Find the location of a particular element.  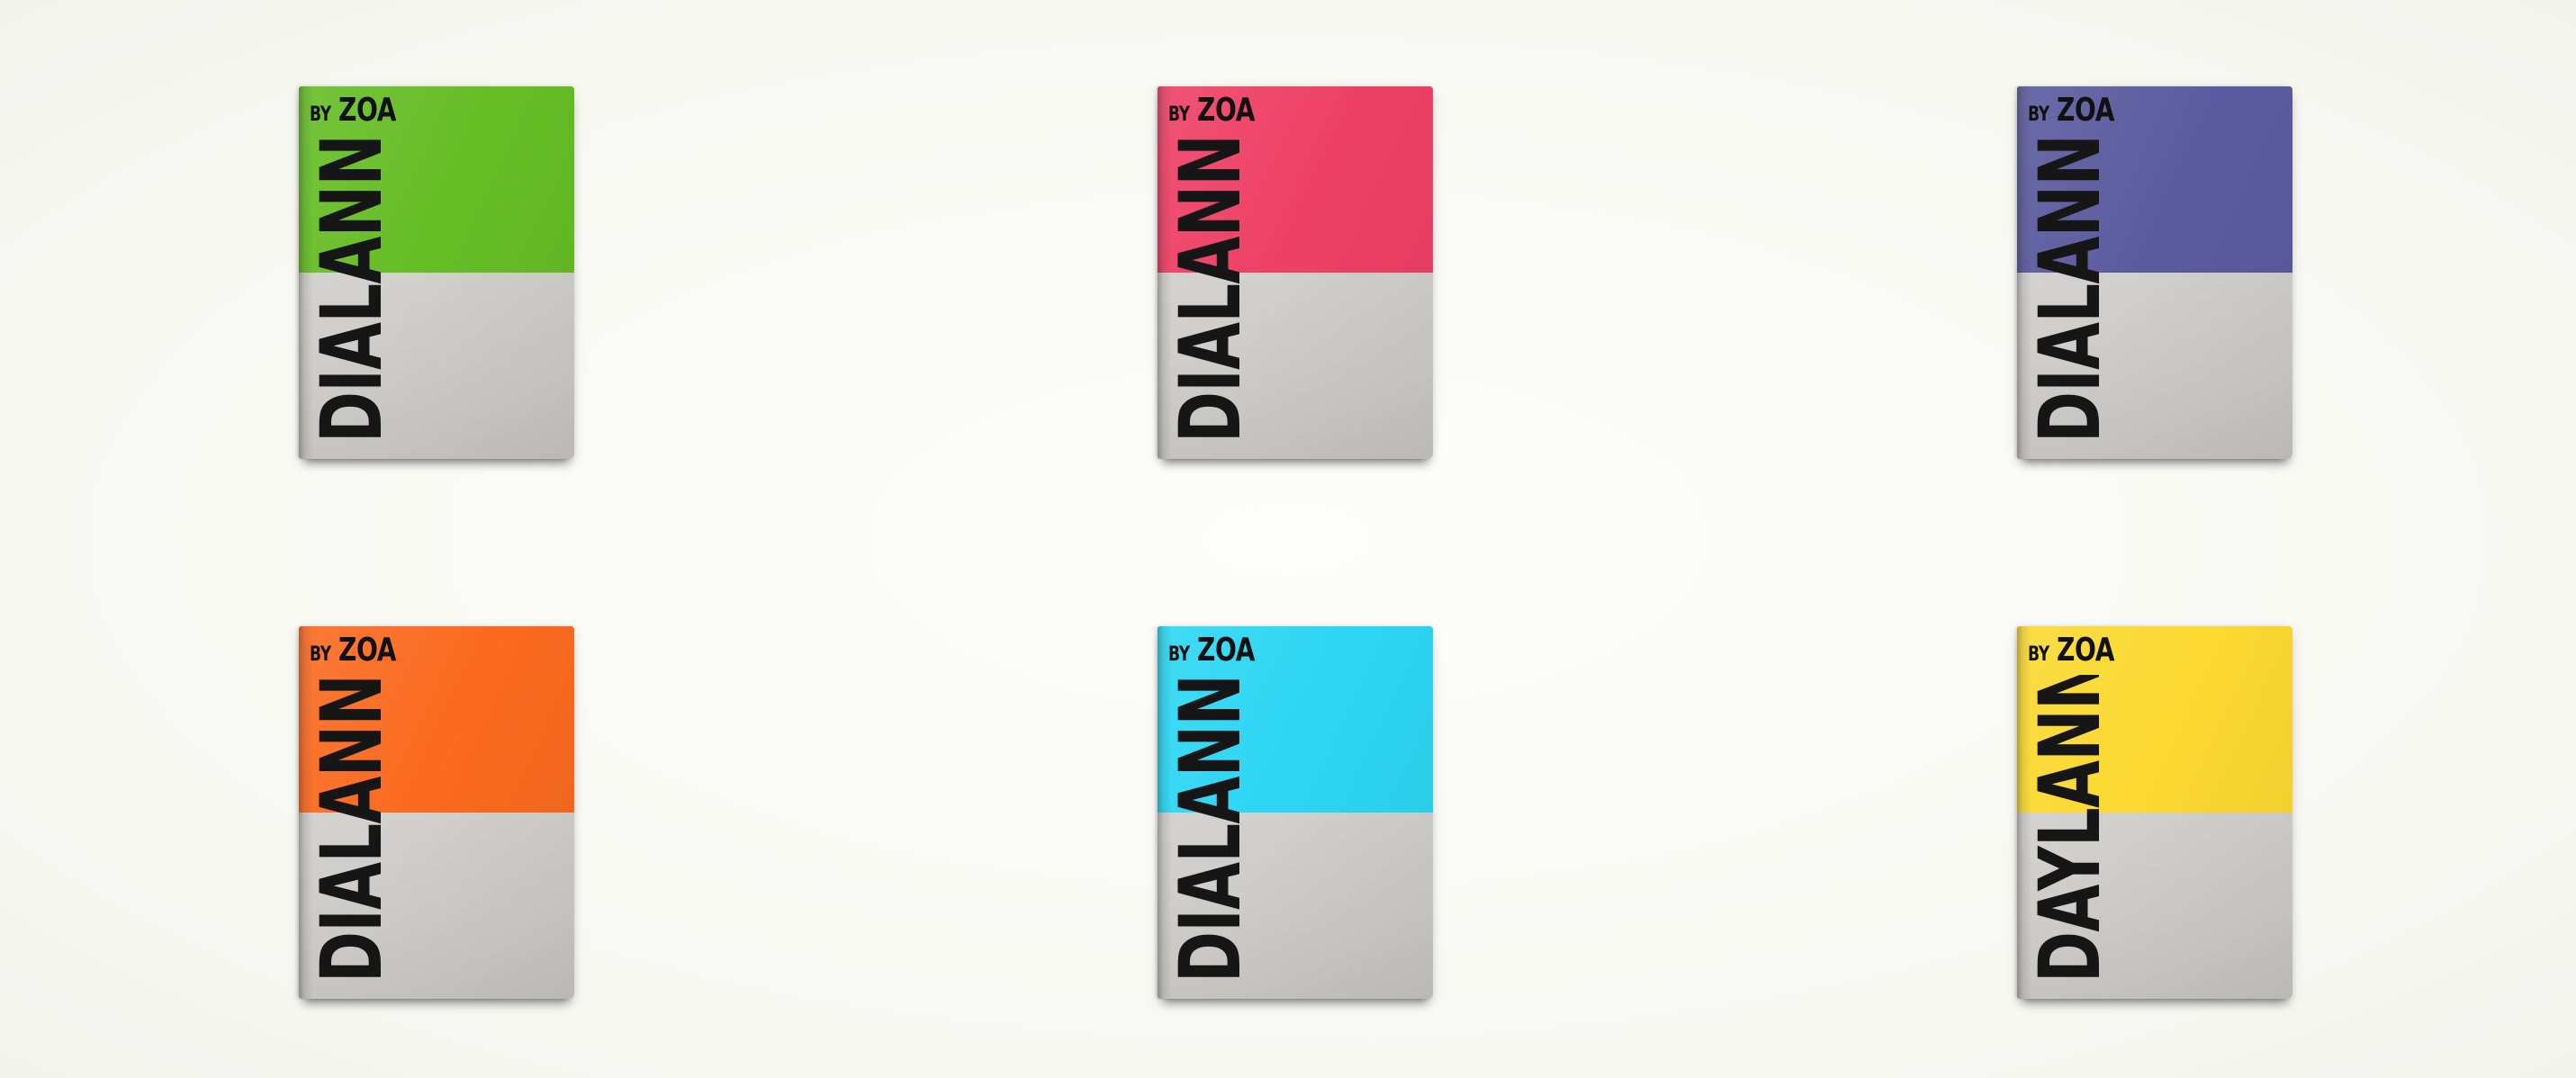

booklet-cyan: BY ZOA DIALANN is located at coordinates (1295, 812).